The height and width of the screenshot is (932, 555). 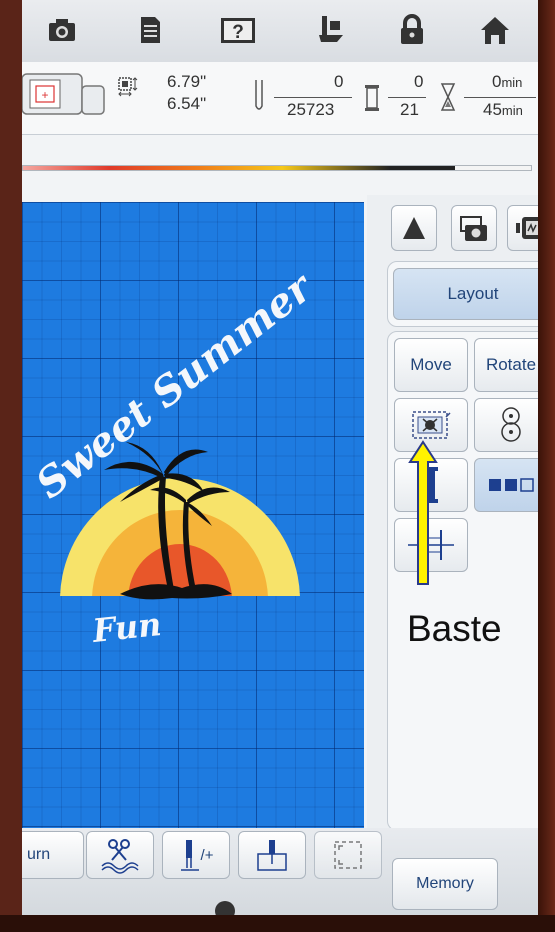 I want to click on camera-view-button, so click(x=474, y=228).